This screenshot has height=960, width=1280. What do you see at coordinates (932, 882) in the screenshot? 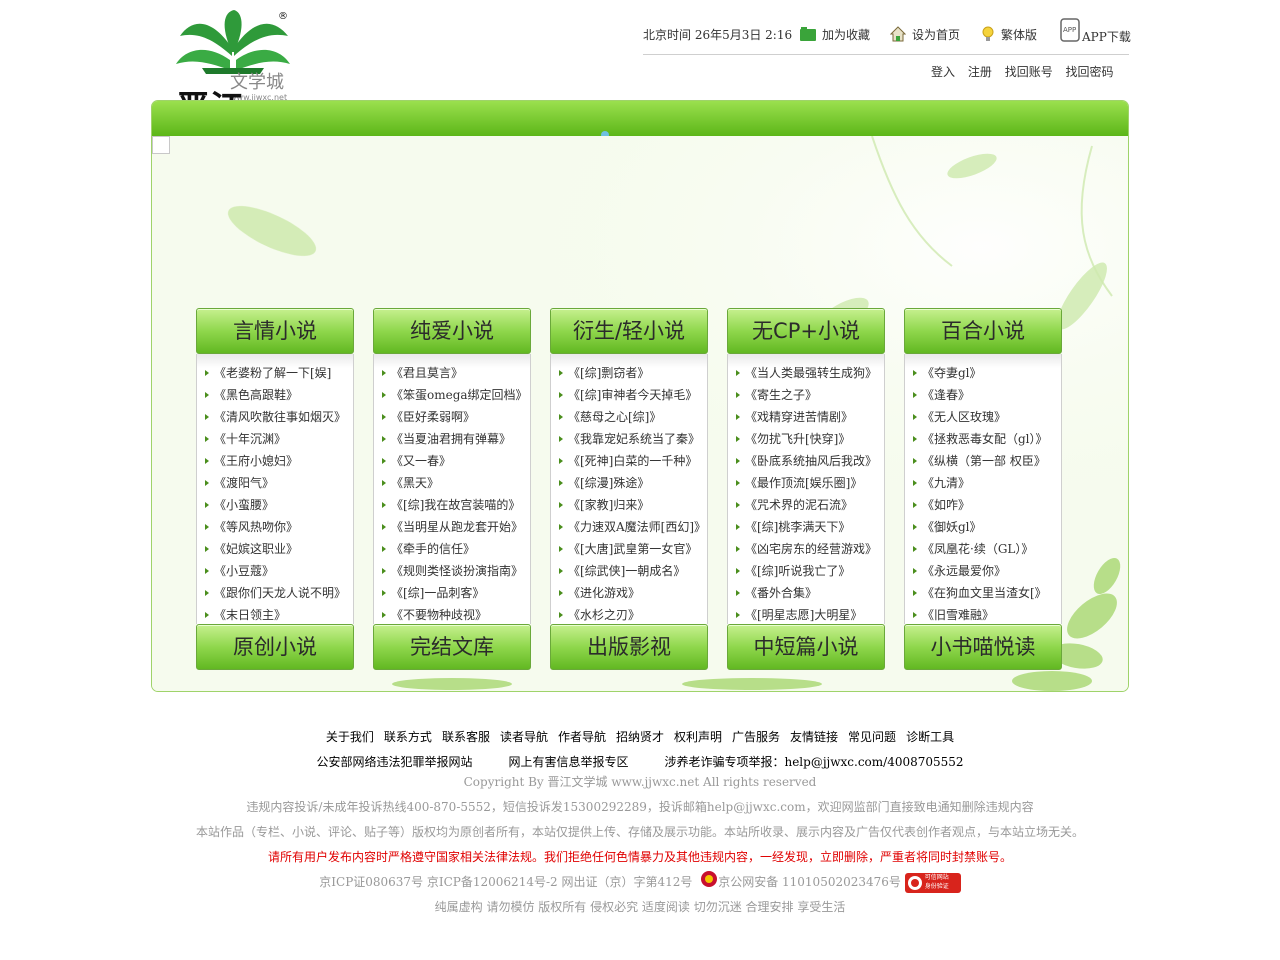
I see `trusted-site-badge: 可信网站 身份验证` at bounding box center [932, 882].